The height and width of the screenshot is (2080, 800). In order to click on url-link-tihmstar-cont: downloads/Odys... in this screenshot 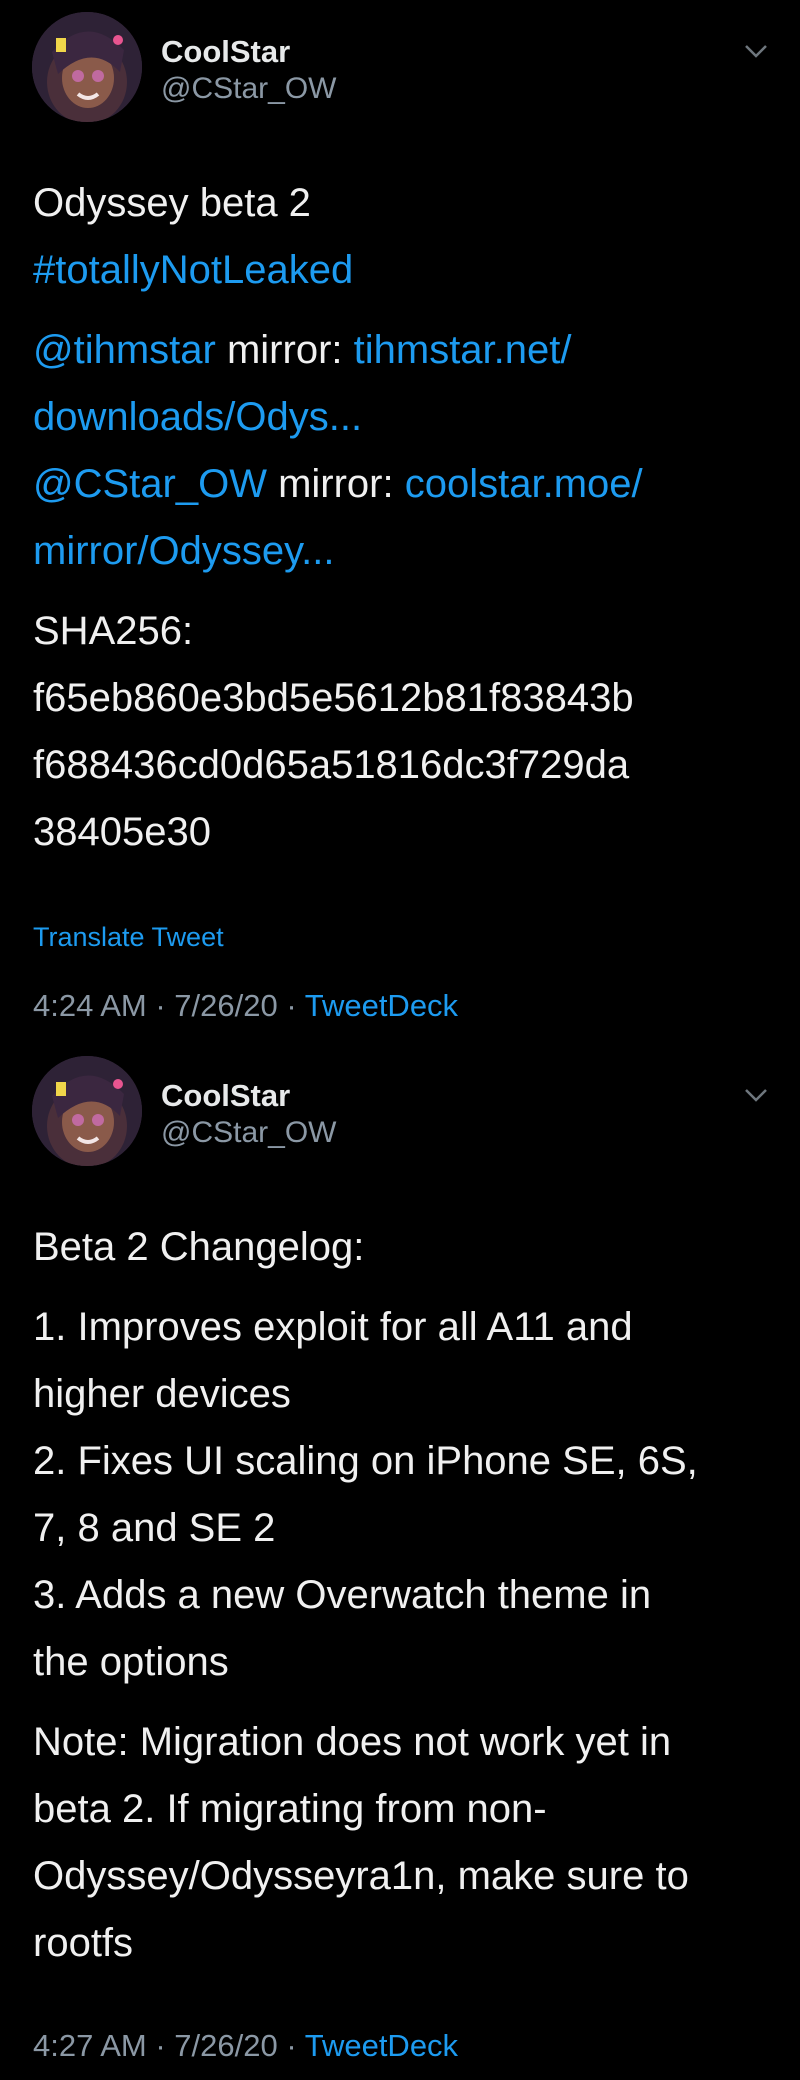, I will do `click(197, 417)`.